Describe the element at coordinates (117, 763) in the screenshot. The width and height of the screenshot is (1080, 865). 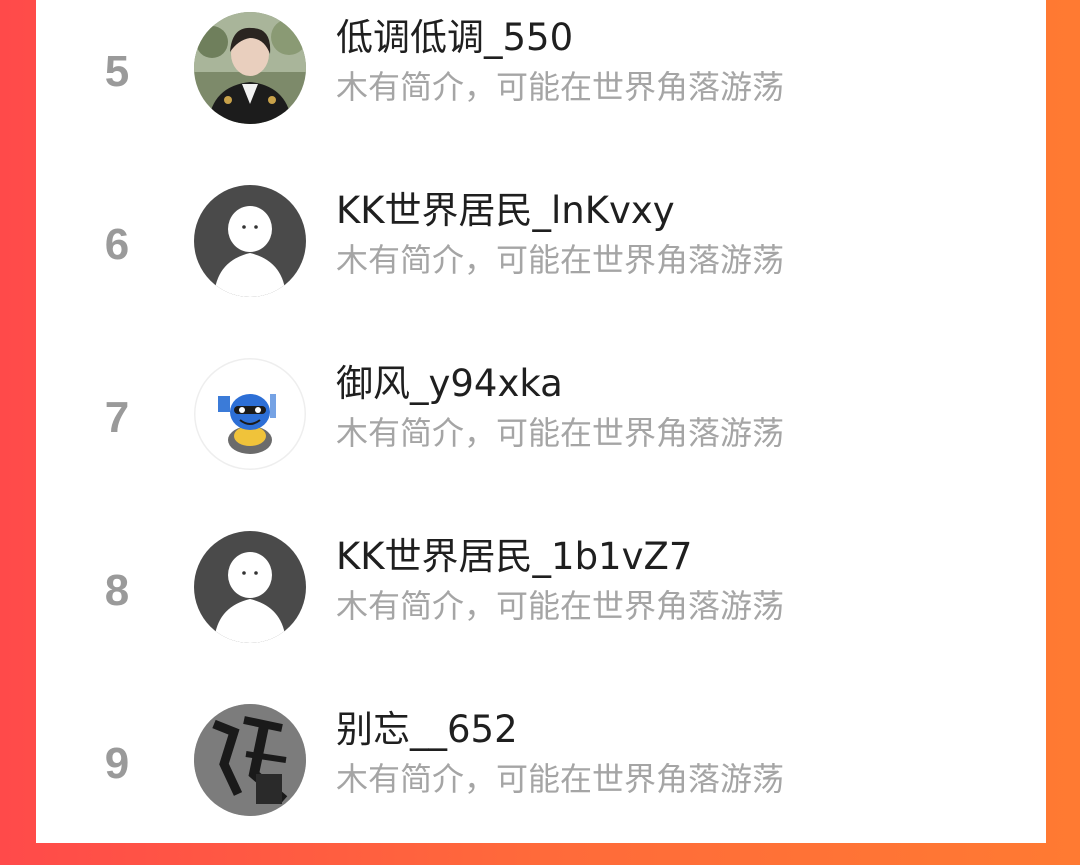
I see `rank-number: 9` at that location.